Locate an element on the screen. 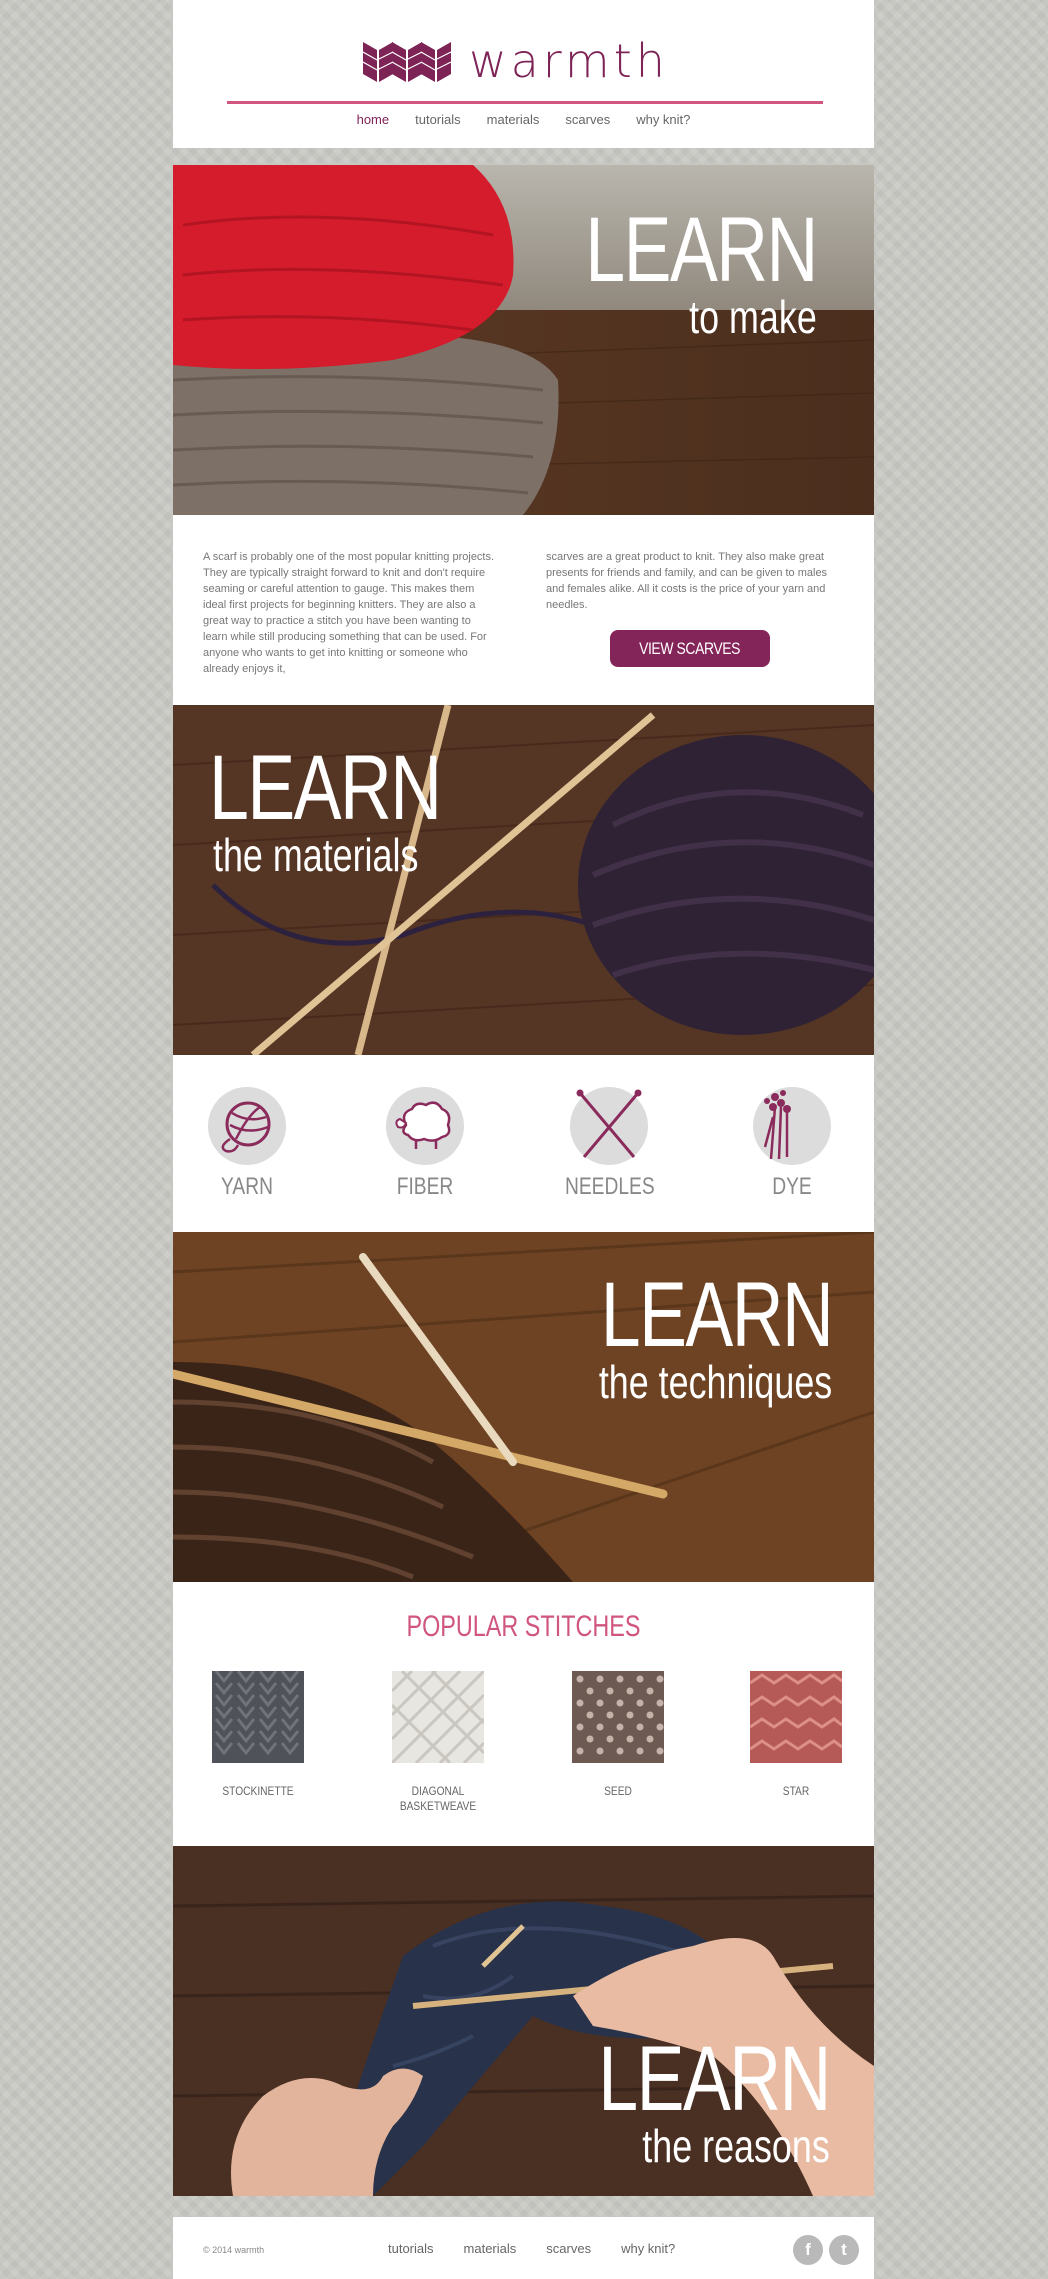  stockinette-swatch is located at coordinates (258, 1716).